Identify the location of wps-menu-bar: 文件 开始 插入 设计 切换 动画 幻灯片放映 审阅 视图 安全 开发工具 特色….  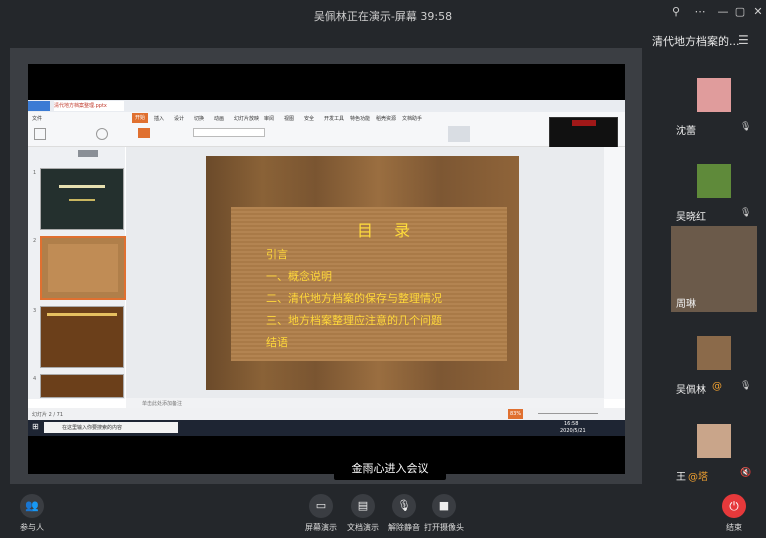
(326, 118).